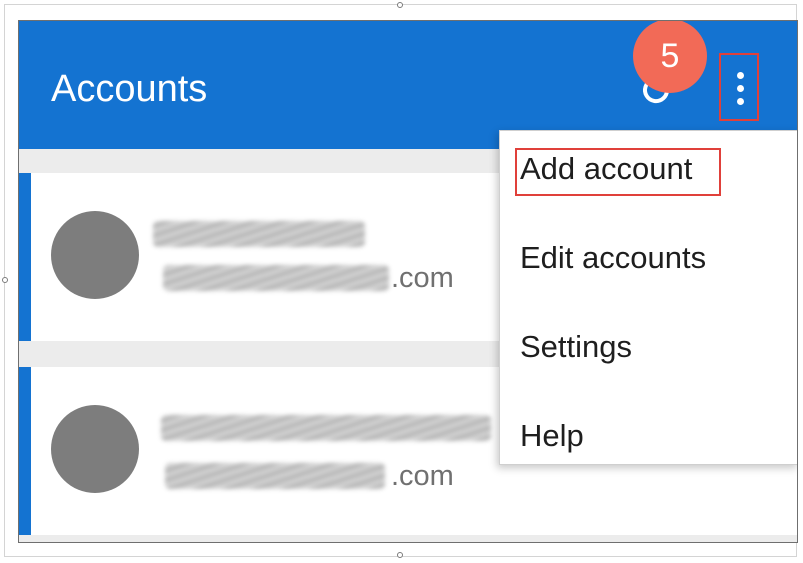 This screenshot has height=563, width=803. I want to click on menu-item-label: Settings, so click(576, 346).